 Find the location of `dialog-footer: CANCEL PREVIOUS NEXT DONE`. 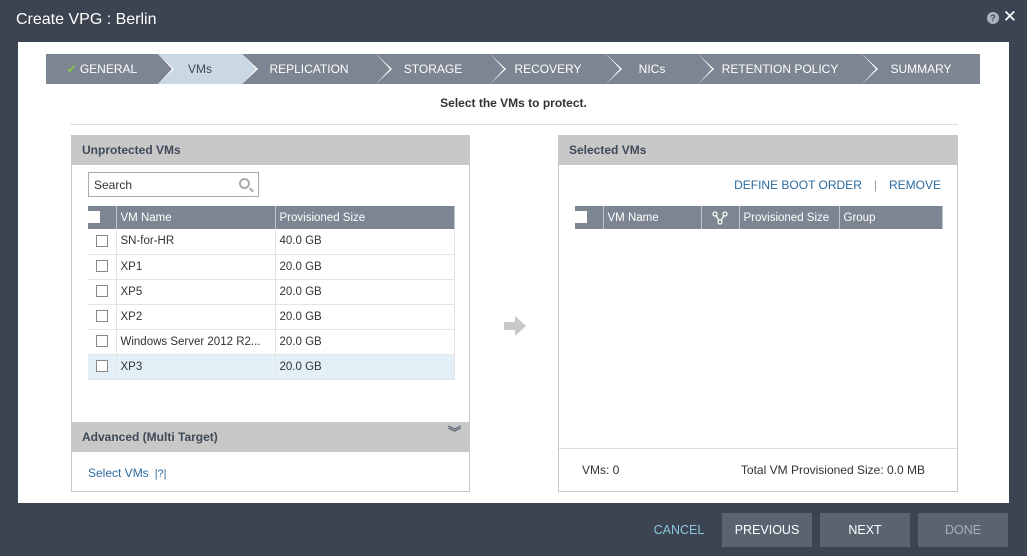

dialog-footer: CANCEL PREVIOUS NEXT DONE is located at coordinates (513, 529).